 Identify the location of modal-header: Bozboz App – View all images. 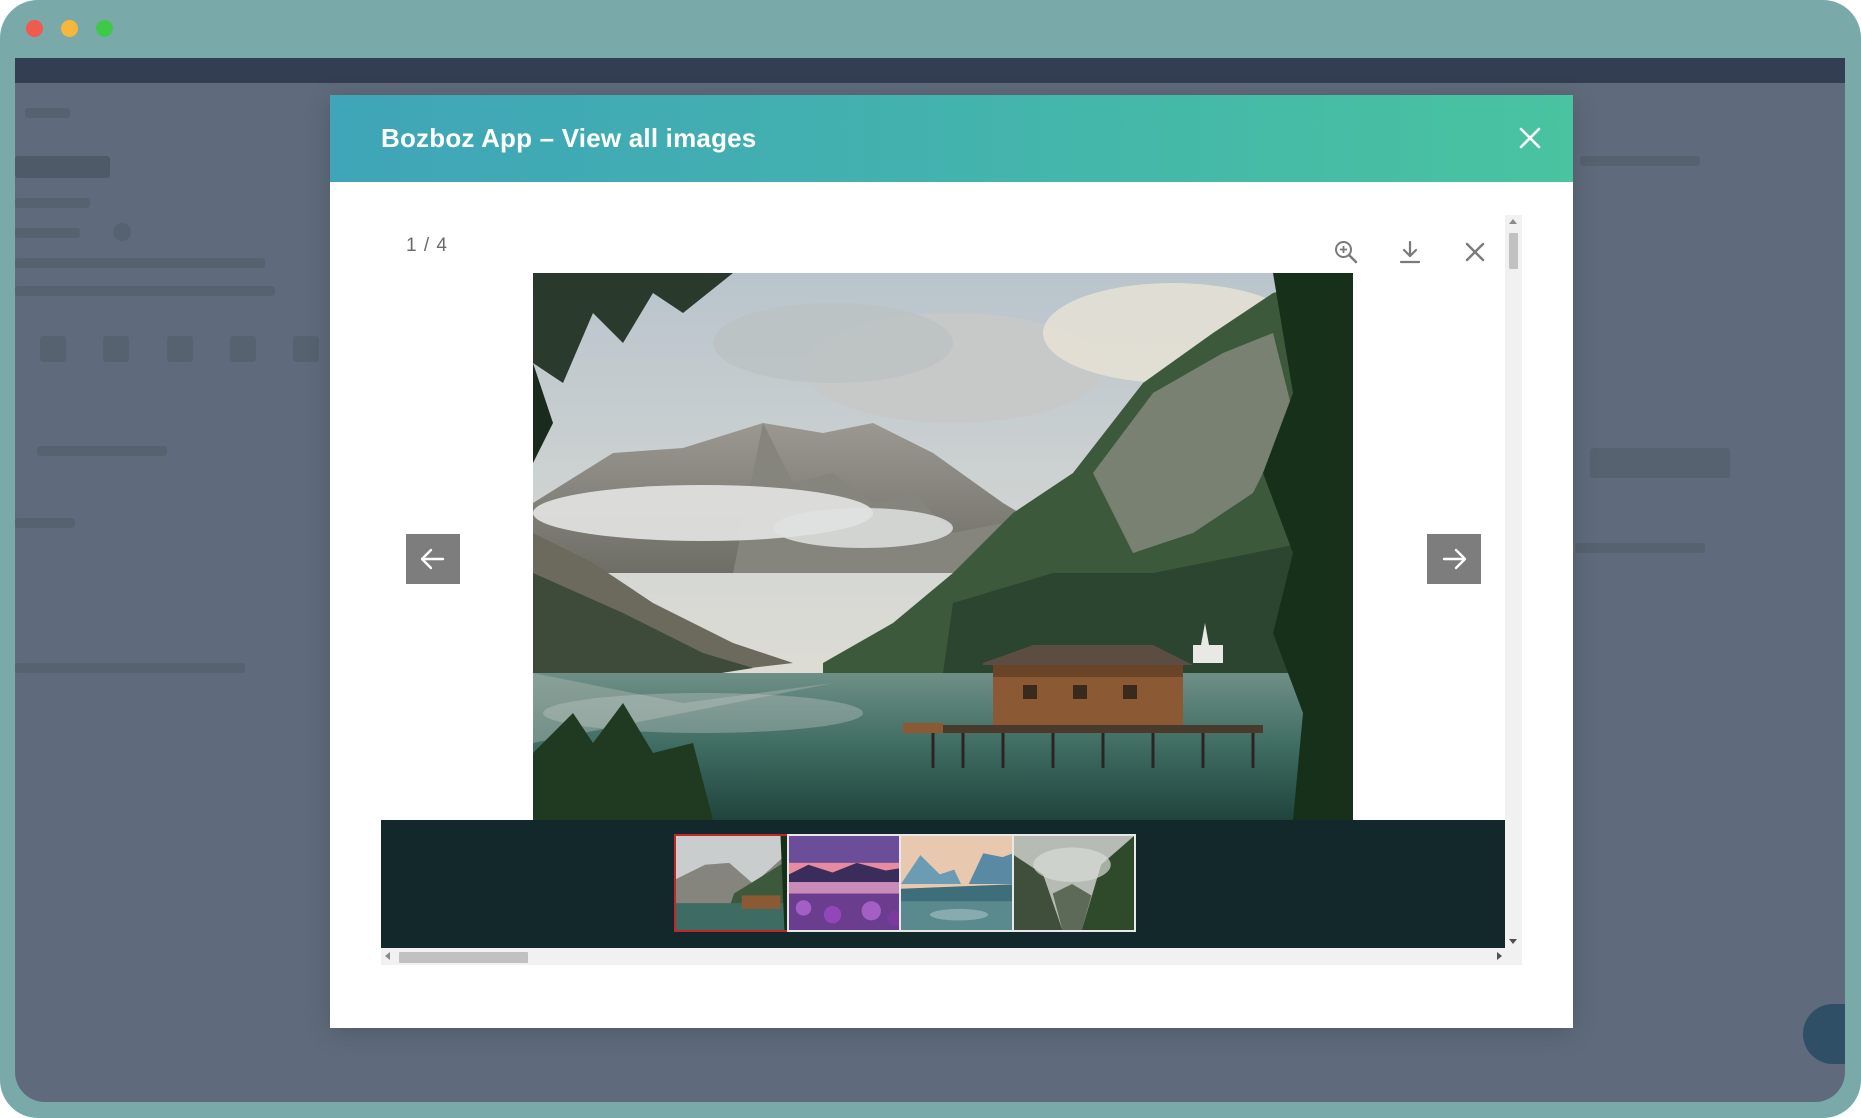
(951, 138).